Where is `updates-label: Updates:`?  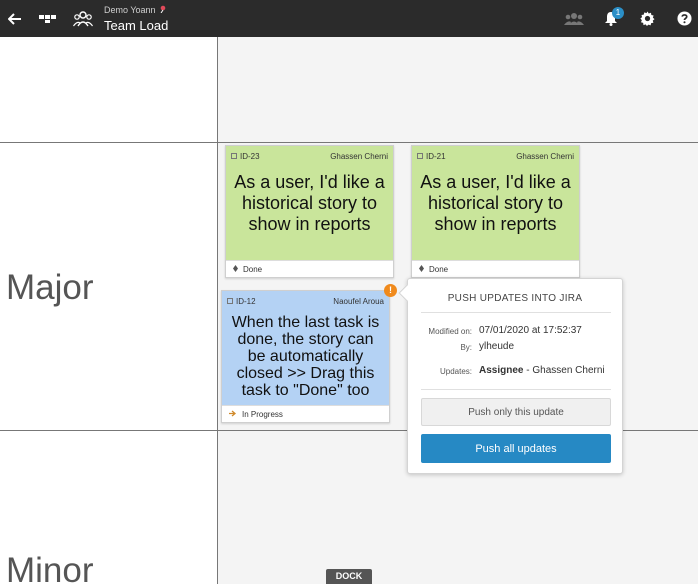
updates-label: Updates: is located at coordinates (455, 371).